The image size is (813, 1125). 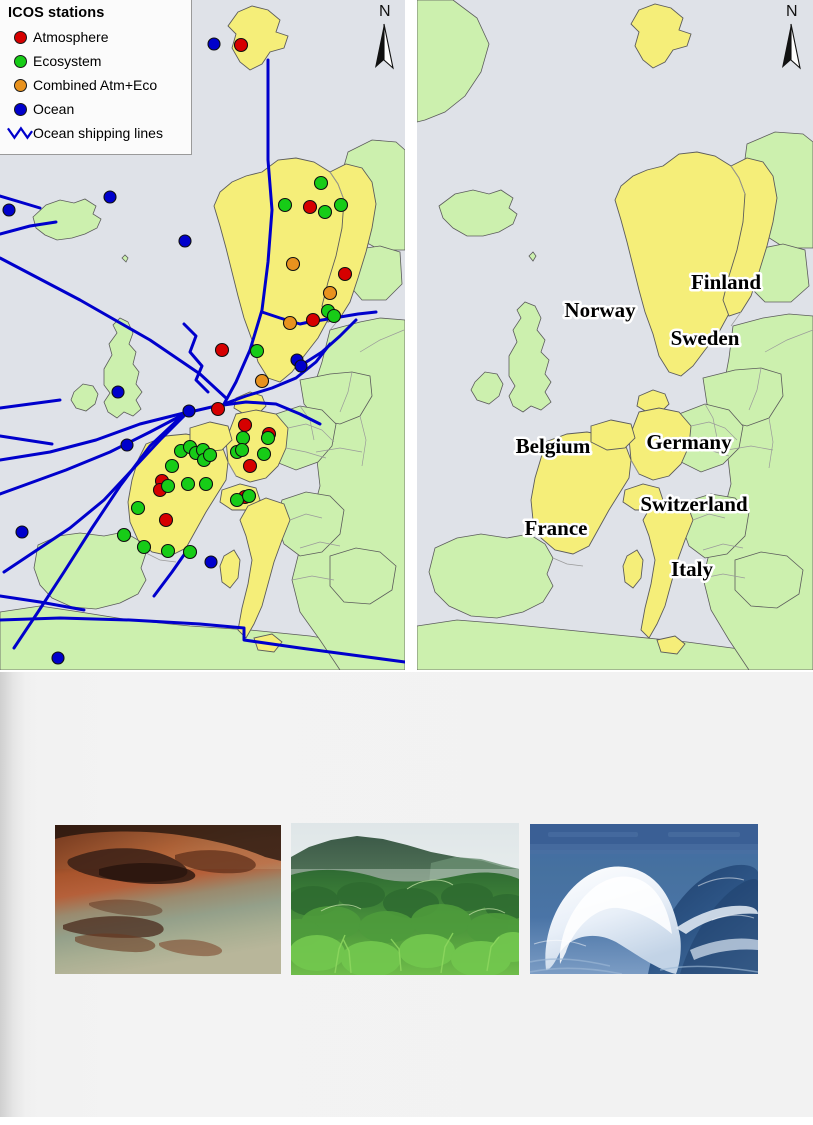 What do you see at coordinates (54, 109) in the screenshot?
I see `legend-label-ocean: Ocean` at bounding box center [54, 109].